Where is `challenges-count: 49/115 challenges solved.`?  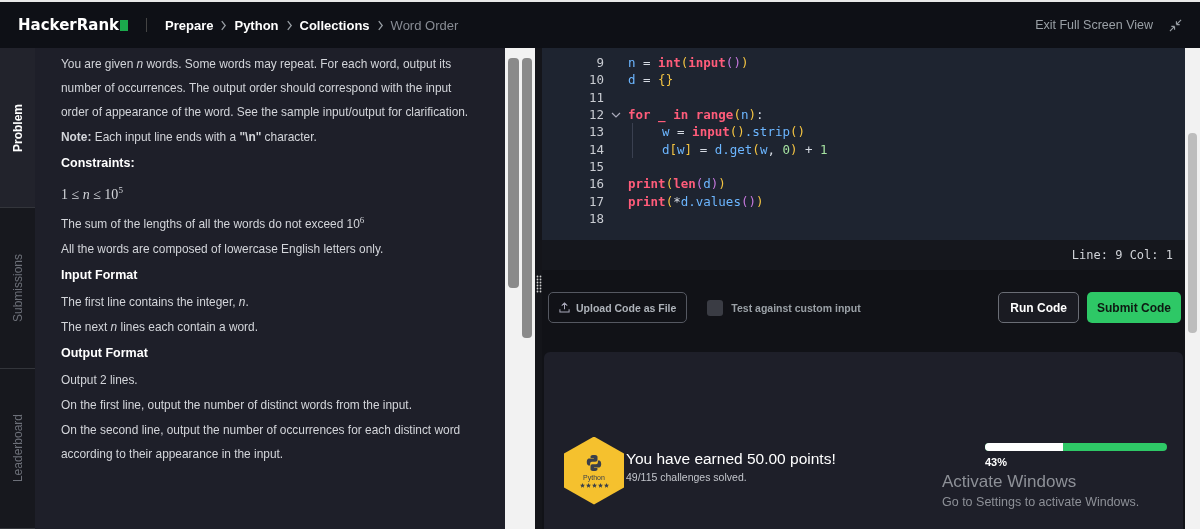
challenges-count: 49/115 challenges solved. is located at coordinates (687, 477).